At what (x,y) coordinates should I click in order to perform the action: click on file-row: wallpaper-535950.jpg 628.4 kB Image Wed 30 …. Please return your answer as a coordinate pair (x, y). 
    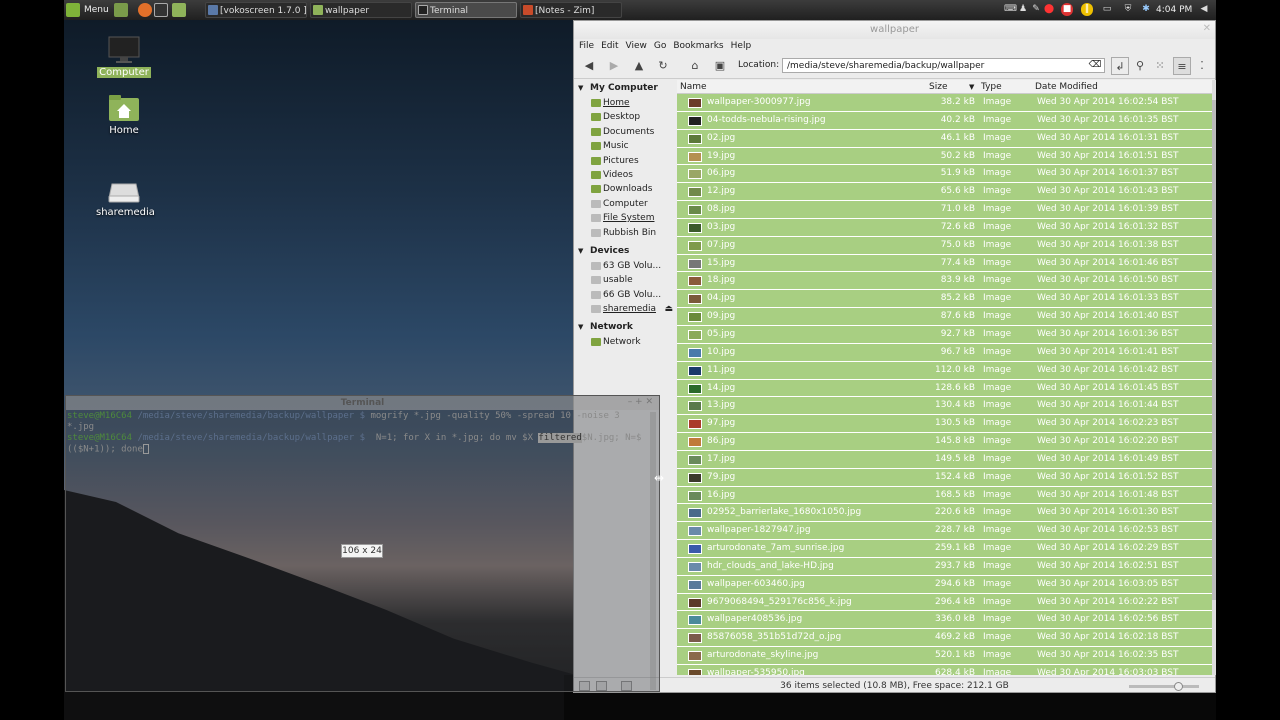
    Looking at the image, I should click on (944, 670).